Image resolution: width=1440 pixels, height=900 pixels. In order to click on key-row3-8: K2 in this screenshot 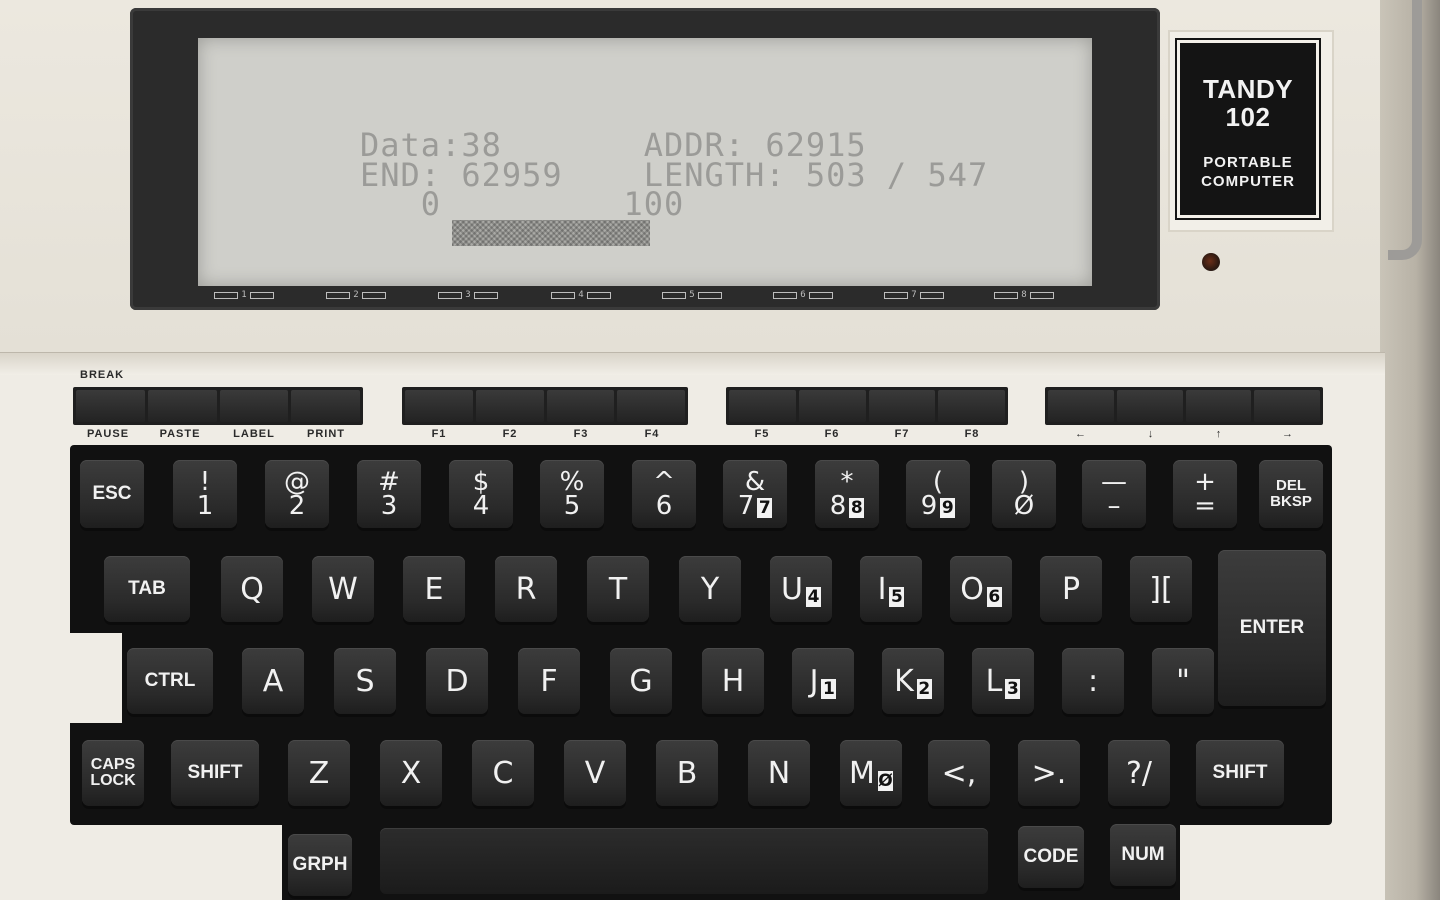, I will do `click(913, 681)`.